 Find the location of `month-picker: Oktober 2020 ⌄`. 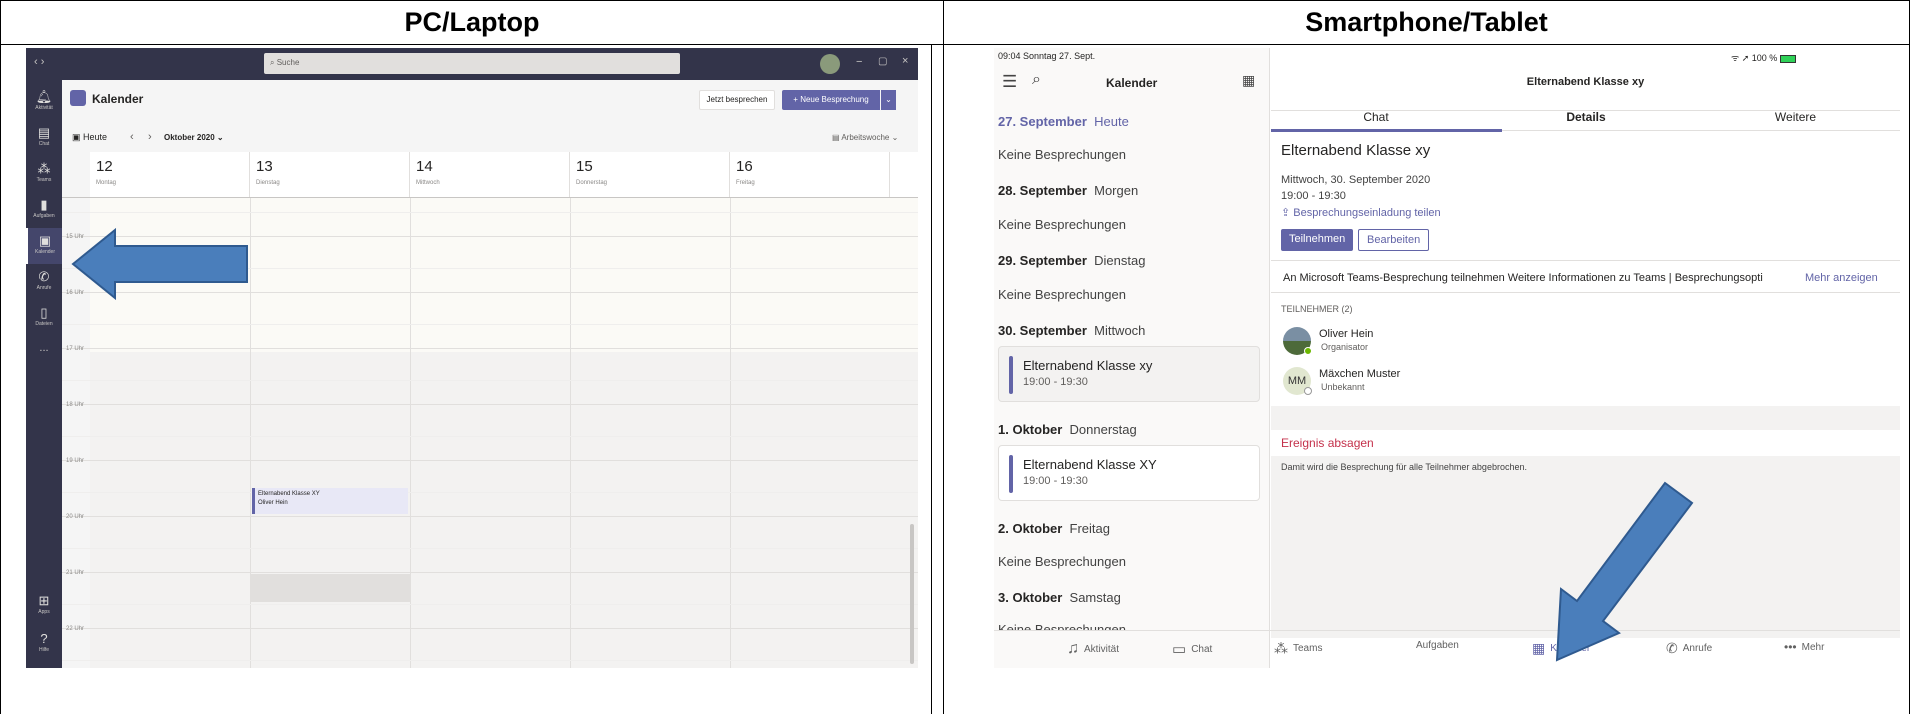

month-picker: Oktober 2020 ⌄ is located at coordinates (194, 137).